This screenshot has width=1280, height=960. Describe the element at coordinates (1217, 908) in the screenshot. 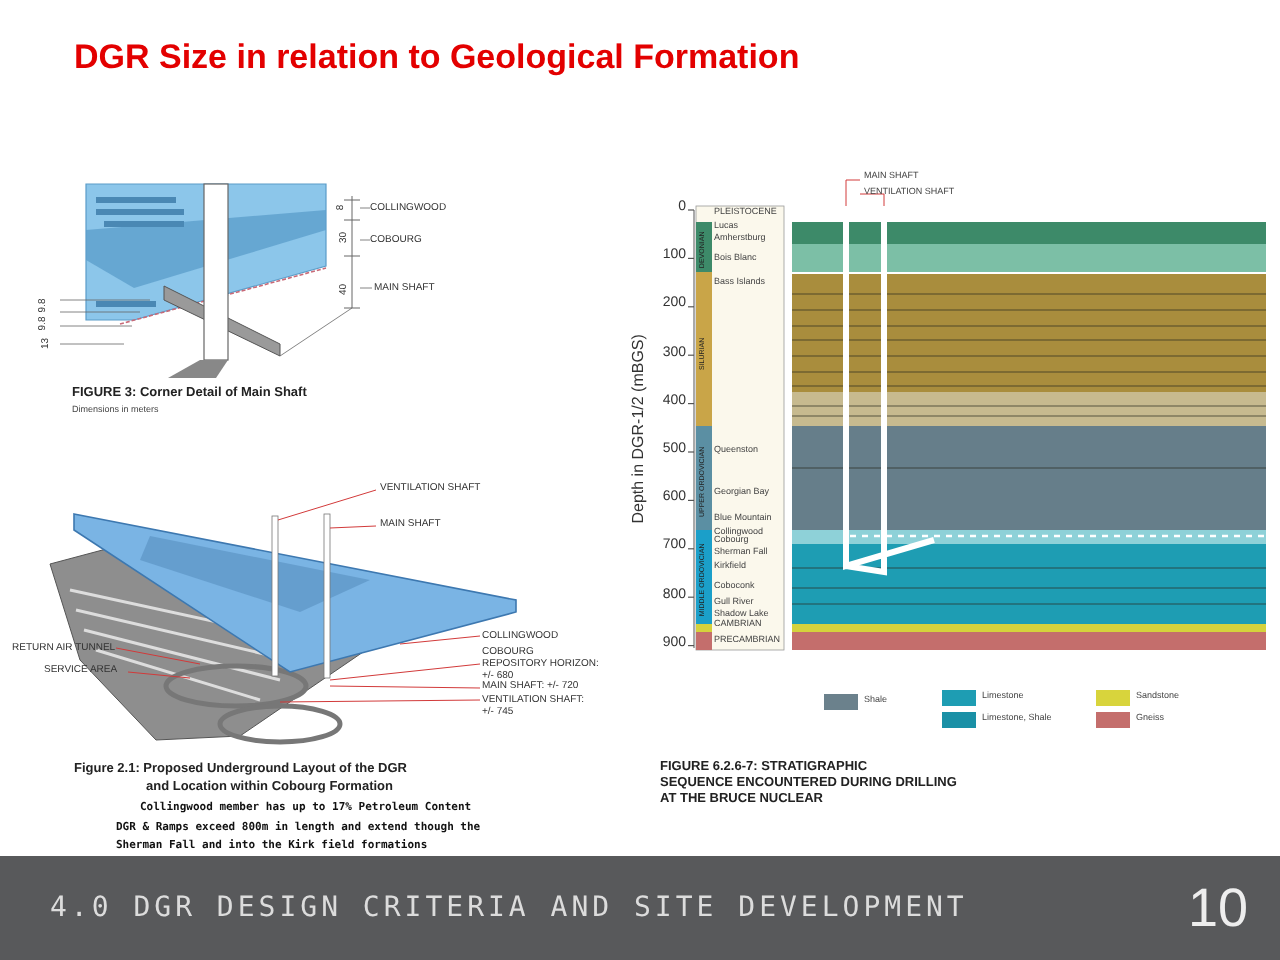

I see `page-number: 10` at that location.